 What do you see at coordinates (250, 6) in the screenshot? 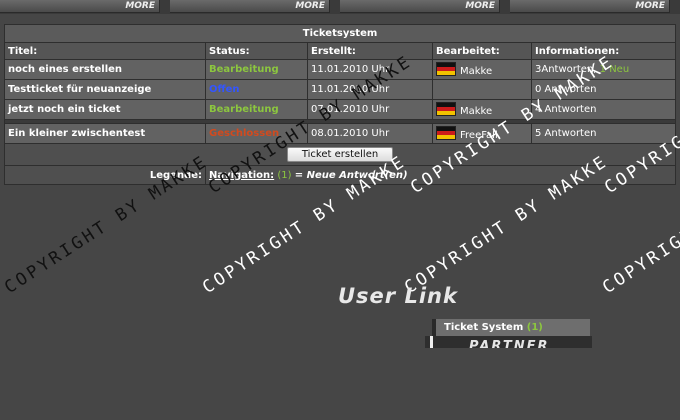
I see `more-button-2: MORE` at bounding box center [250, 6].